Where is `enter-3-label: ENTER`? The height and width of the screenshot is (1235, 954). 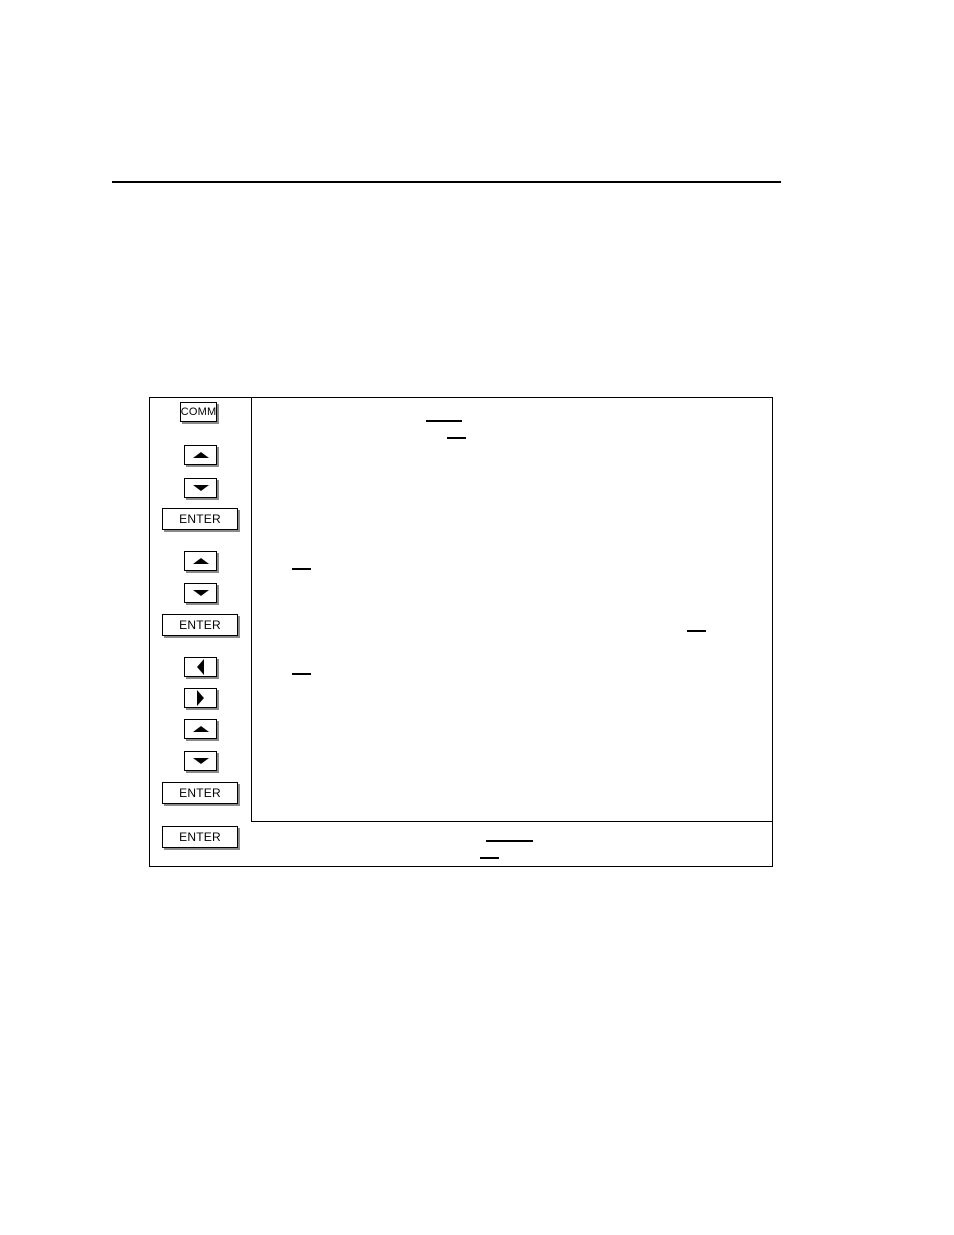 enter-3-label: ENTER is located at coordinates (200, 793).